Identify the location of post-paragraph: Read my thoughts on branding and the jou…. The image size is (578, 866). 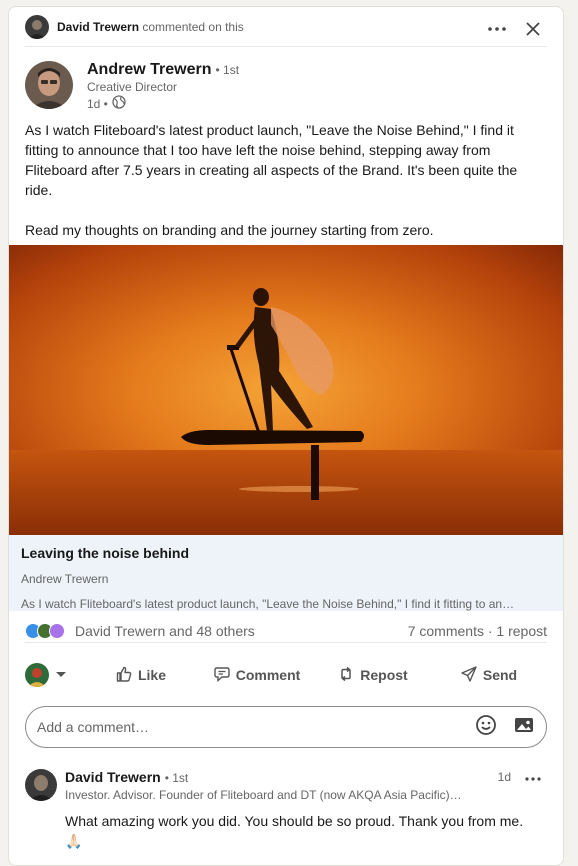
(229, 230).